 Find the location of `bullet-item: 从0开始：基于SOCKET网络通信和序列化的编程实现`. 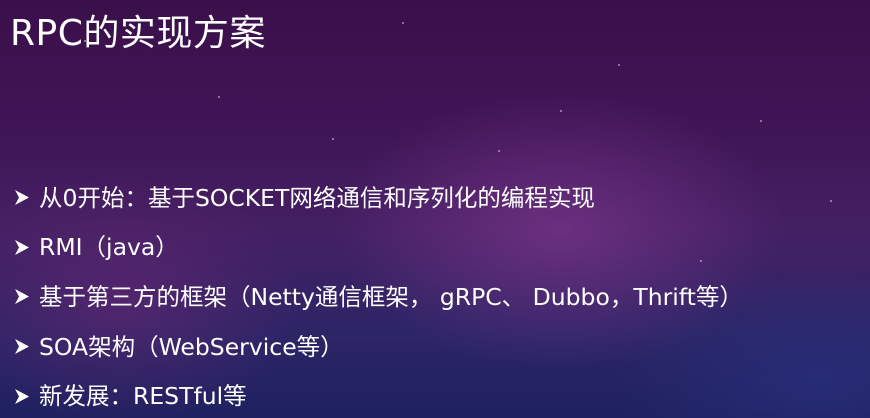

bullet-item: 从0开始：基于SOCKET网络通信和序列化的编程实现 is located at coordinates (377, 198).